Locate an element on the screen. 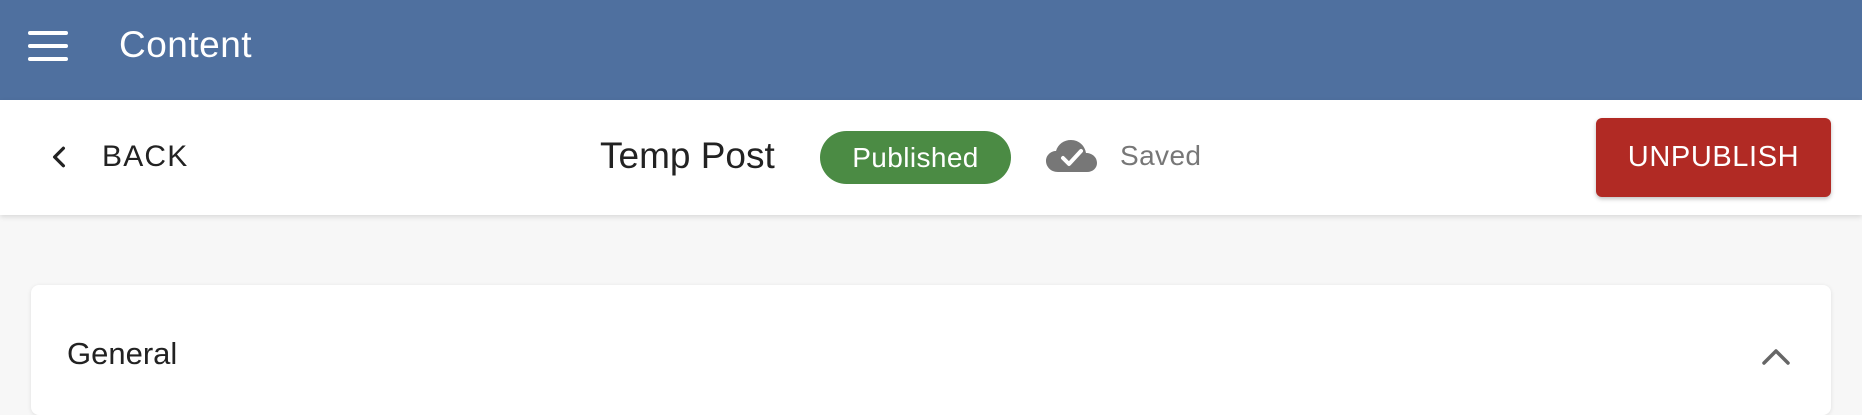 The width and height of the screenshot is (1862, 415). unpublish-button: UNPUBLISH is located at coordinates (1713, 157).